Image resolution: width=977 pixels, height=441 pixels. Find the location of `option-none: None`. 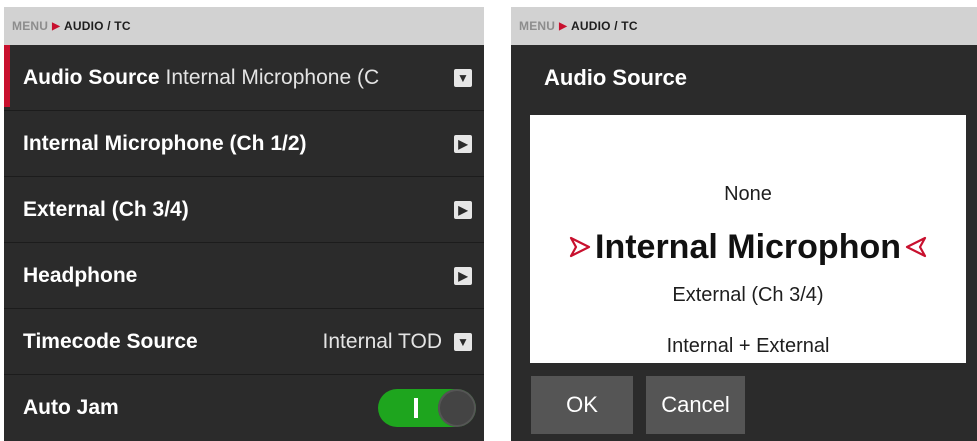

option-none: None is located at coordinates (748, 194).